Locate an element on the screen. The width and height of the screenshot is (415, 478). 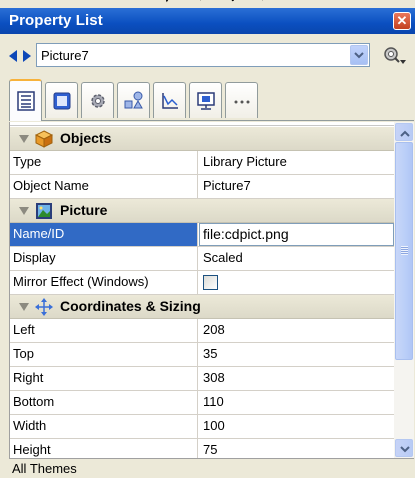
mirror-effect-checkbox is located at coordinates (210, 282).